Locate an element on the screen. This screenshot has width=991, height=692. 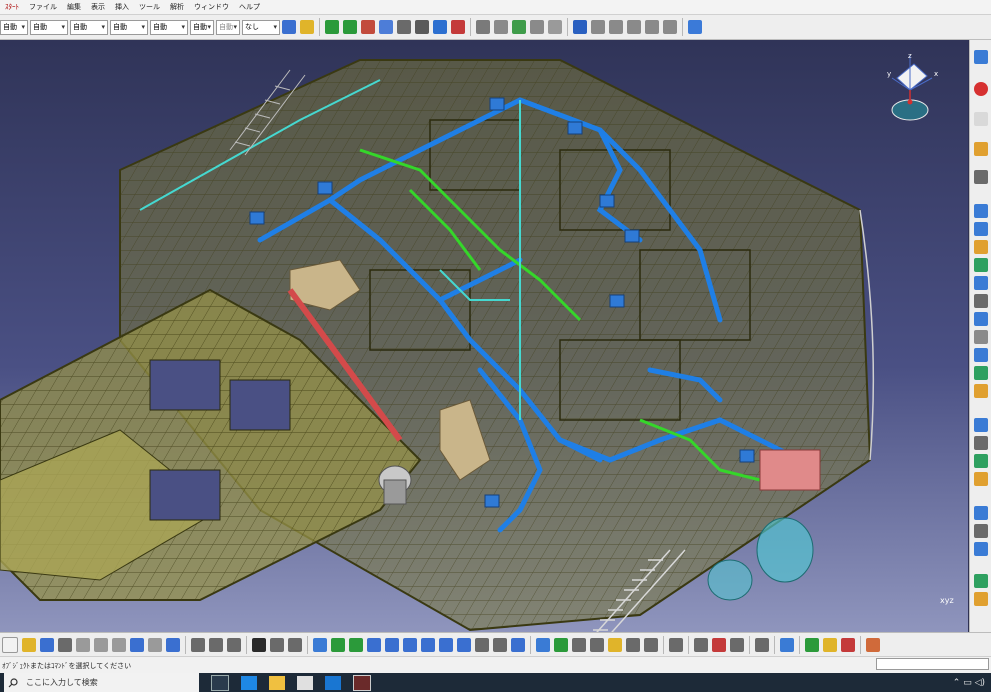
comment-icon is located at coordinates (216, 645).